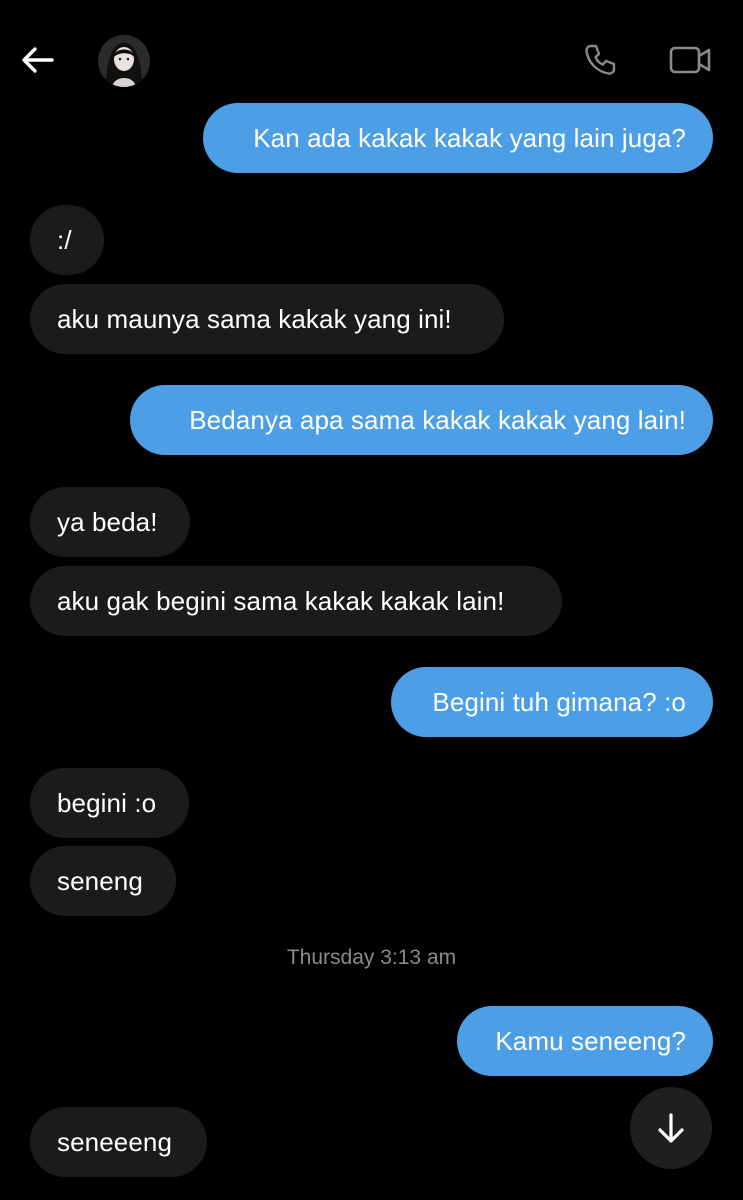 Image resolution: width=743 pixels, height=1200 pixels. I want to click on video-call-button, so click(690, 60).